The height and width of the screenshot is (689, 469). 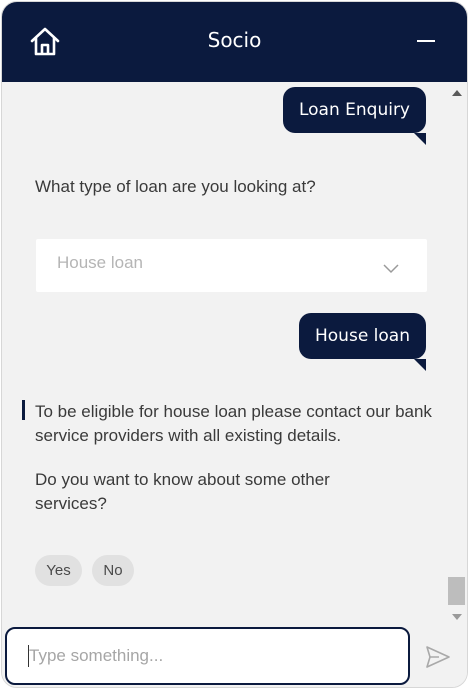 I want to click on message-indicator-bar, so click(x=23, y=410).